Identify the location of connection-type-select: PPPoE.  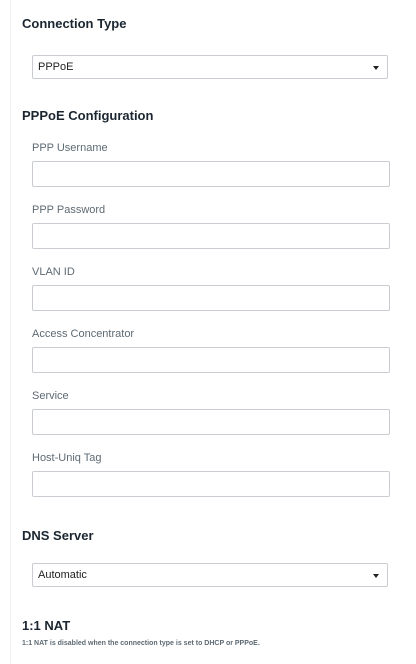
(210, 67).